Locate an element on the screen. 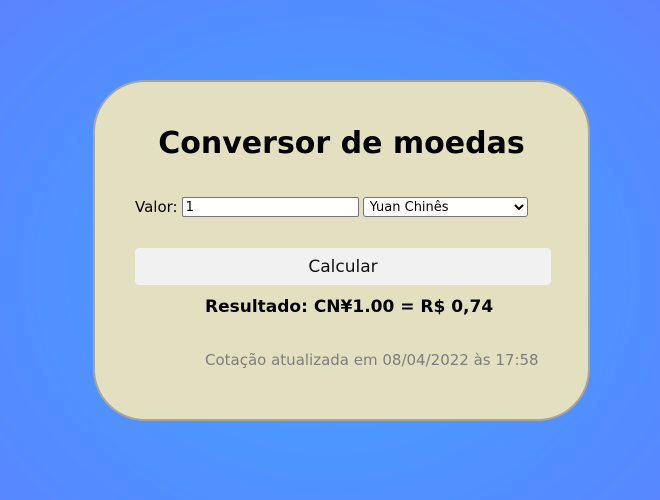 This screenshot has width=660, height=500. amount-row: Valor: Yuan Chinês is located at coordinates (331, 207).